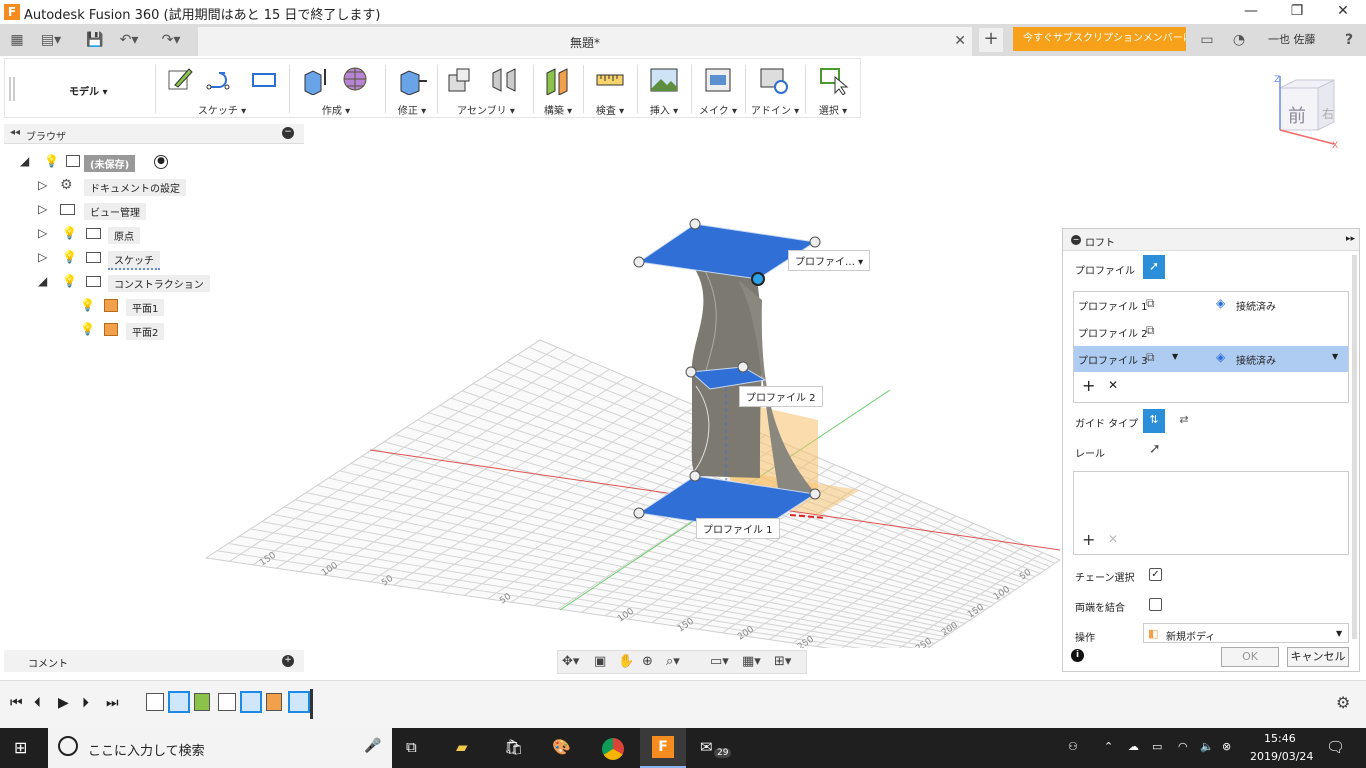 This screenshot has width=1366, height=768. What do you see at coordinates (85, 703) in the screenshot?
I see `step-forward-icon: ⏵` at bounding box center [85, 703].